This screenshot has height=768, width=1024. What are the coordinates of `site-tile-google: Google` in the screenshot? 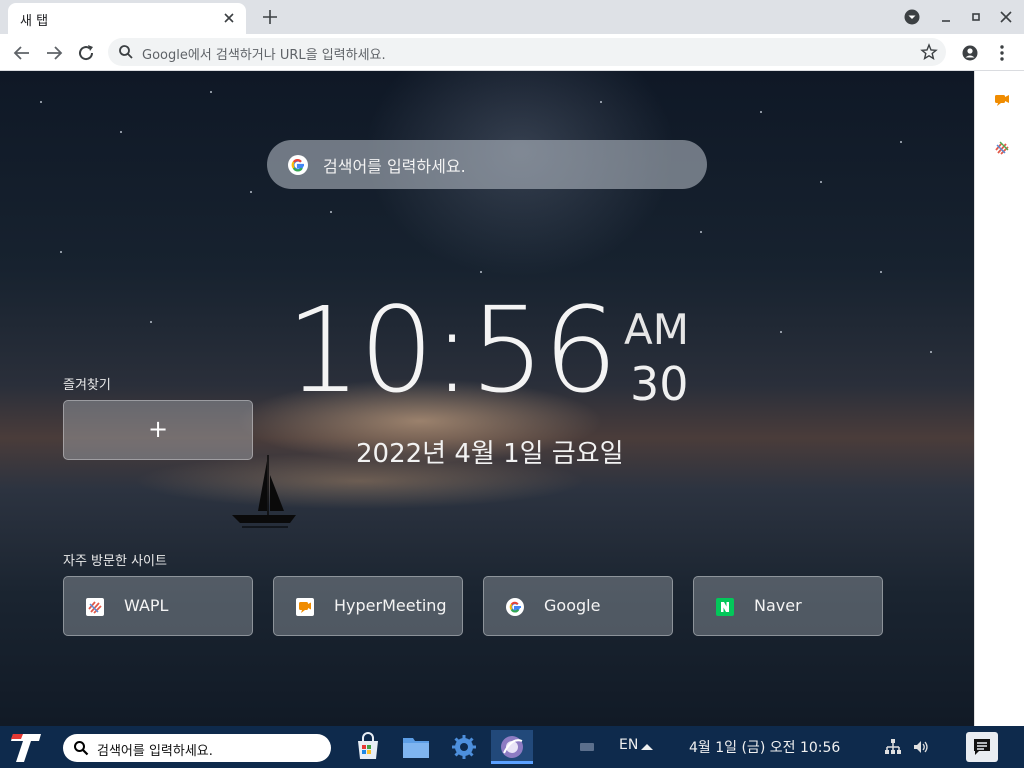 It's located at (578, 606).